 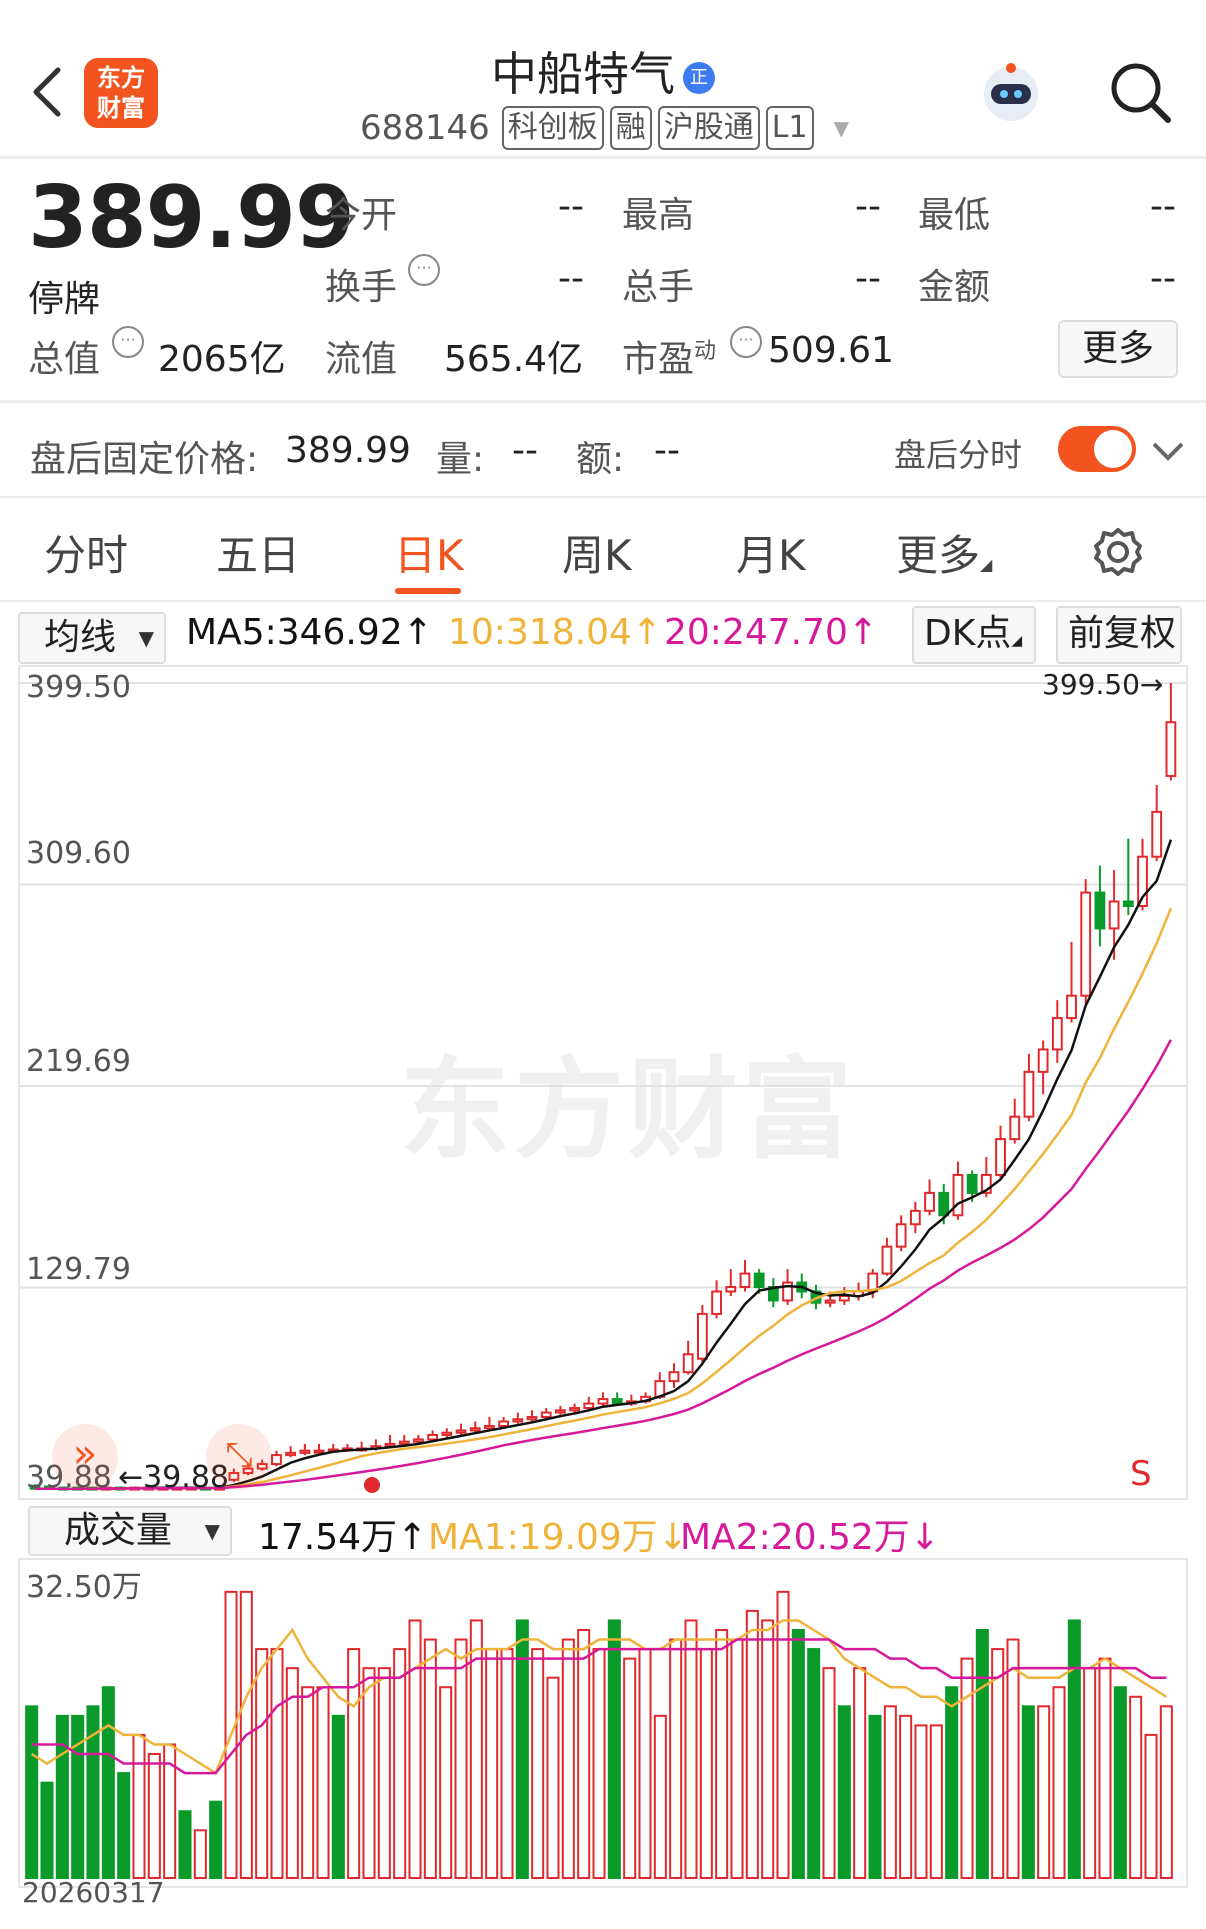 What do you see at coordinates (974, 635) in the screenshot?
I see `dk-point-button: DK点◢` at bounding box center [974, 635].